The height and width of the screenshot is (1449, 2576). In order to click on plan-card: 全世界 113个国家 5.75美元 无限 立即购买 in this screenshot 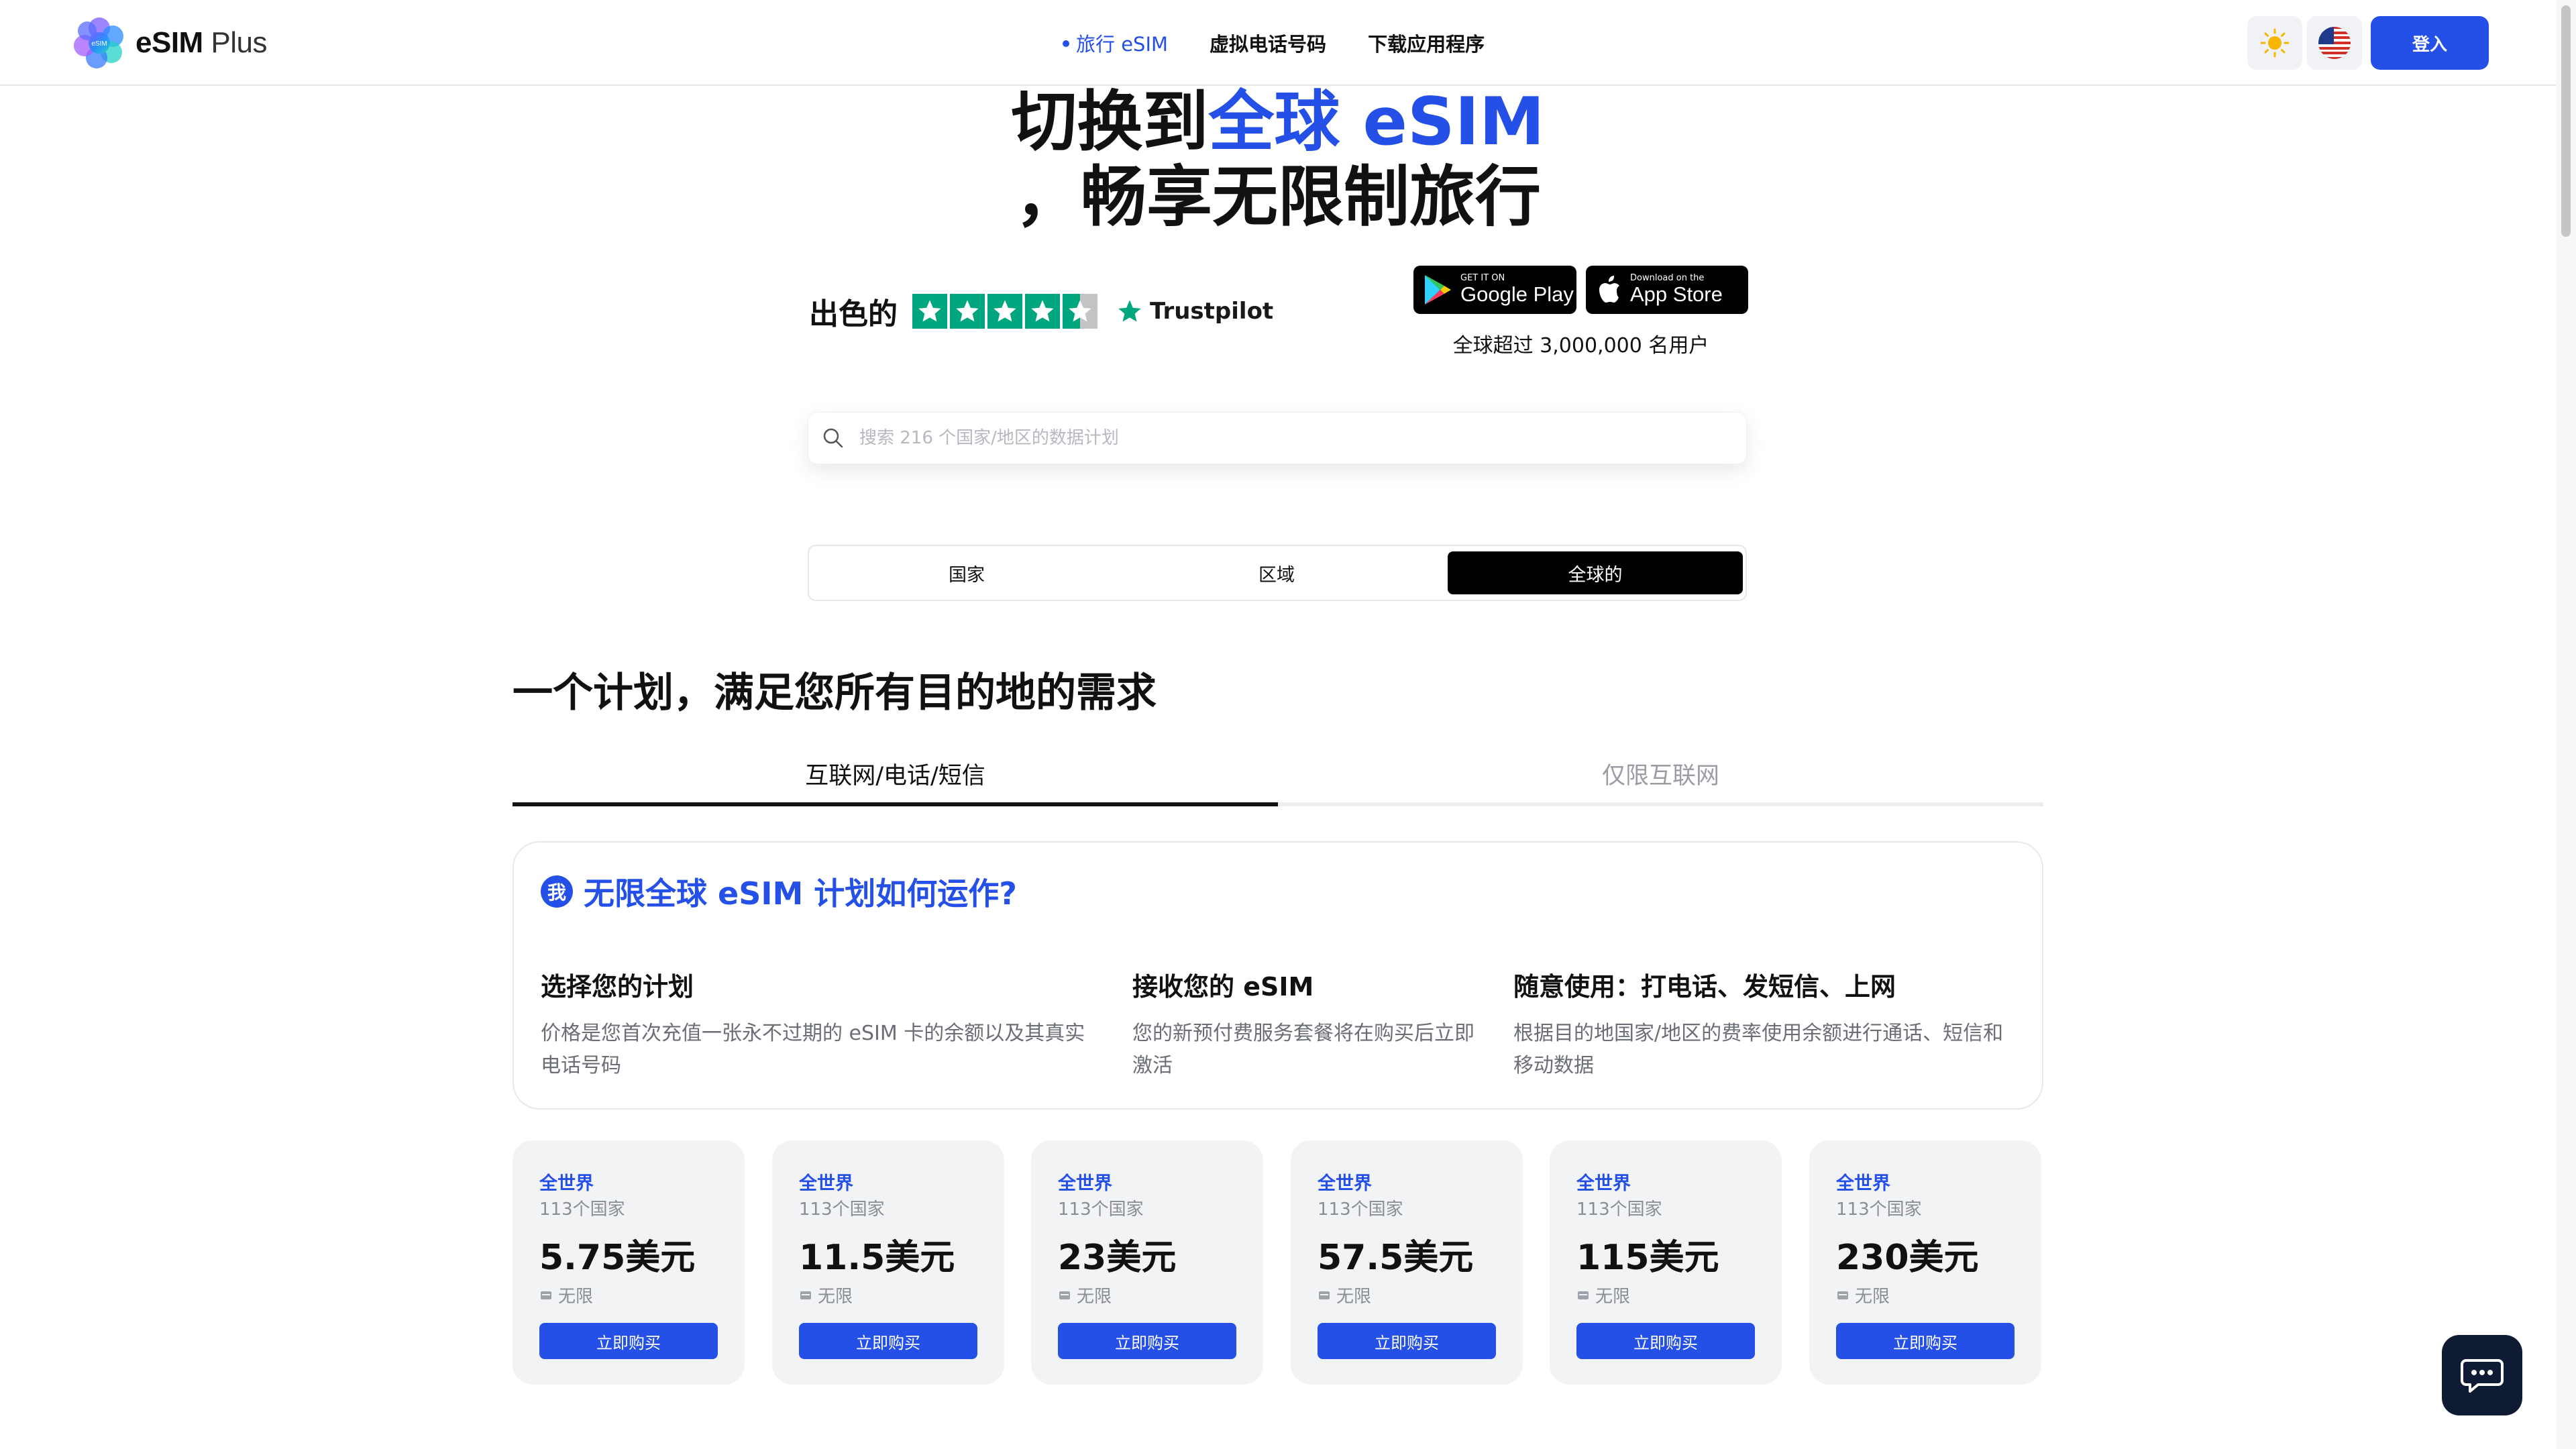, I will do `click(629, 1262)`.